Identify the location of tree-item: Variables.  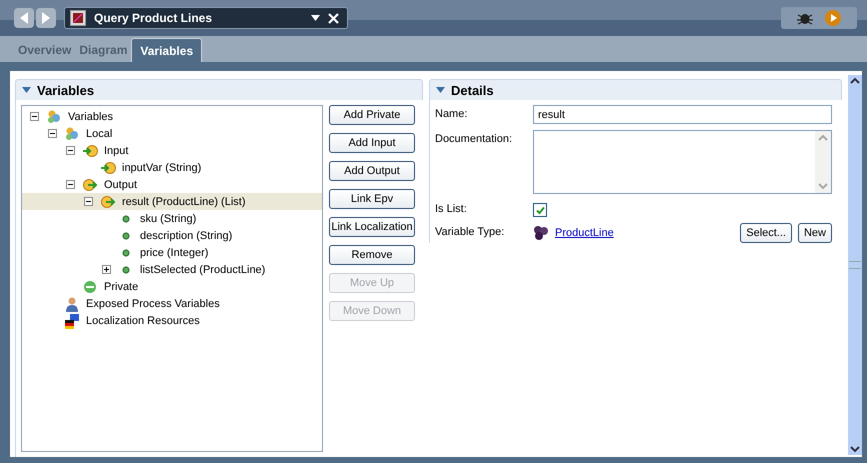
(172, 116).